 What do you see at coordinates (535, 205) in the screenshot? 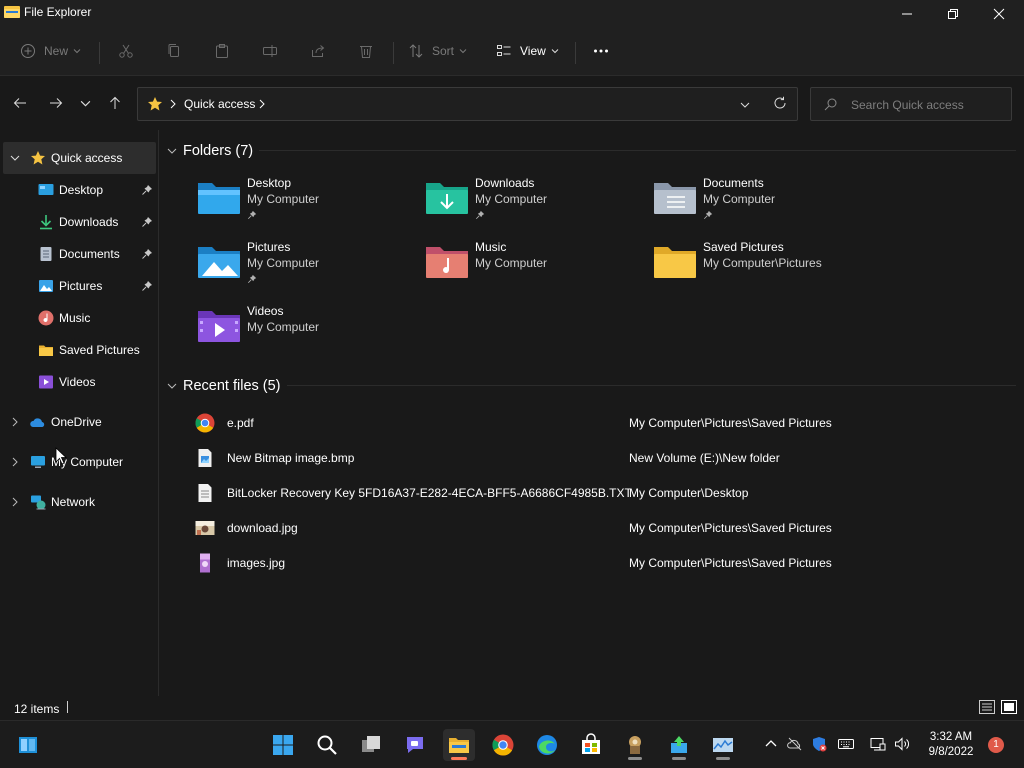
I see `folder-tile-downloads: Downloads My Computer` at bounding box center [535, 205].